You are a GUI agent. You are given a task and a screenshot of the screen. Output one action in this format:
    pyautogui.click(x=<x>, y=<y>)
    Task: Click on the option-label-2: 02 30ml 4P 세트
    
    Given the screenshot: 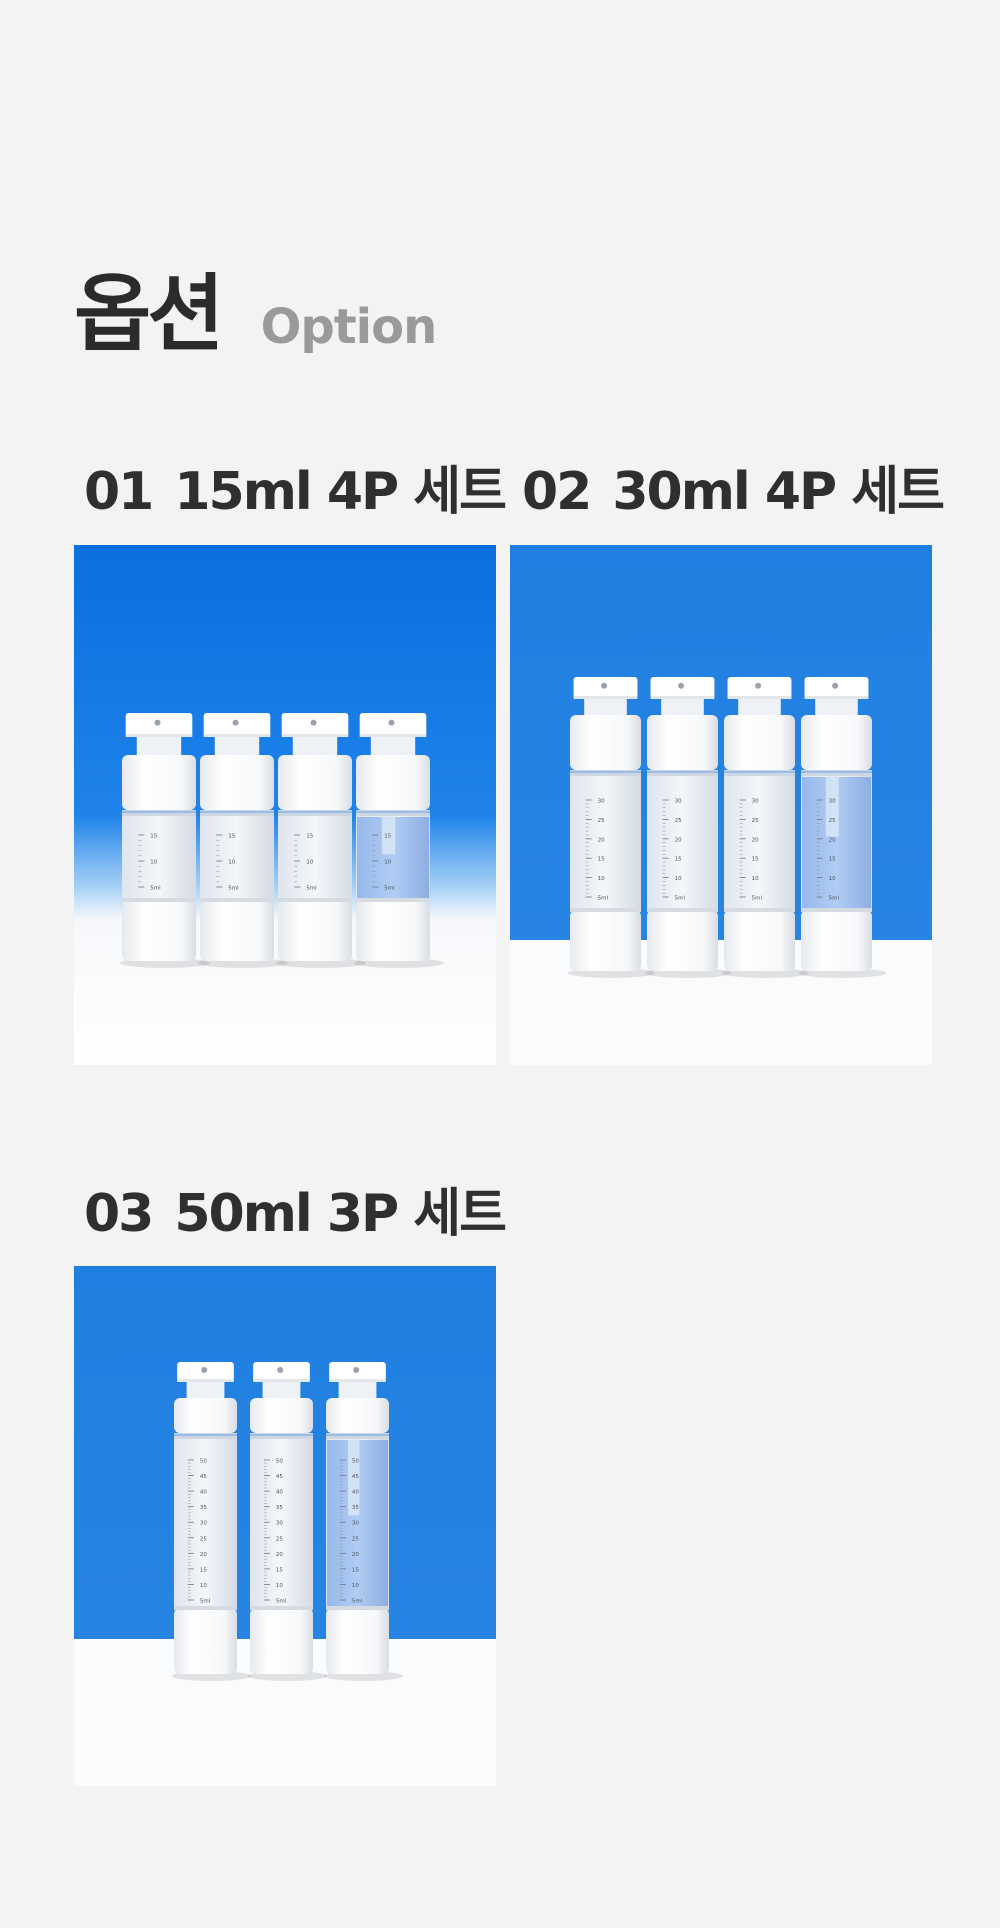 What is the action you would take?
    pyautogui.click(x=733, y=492)
    